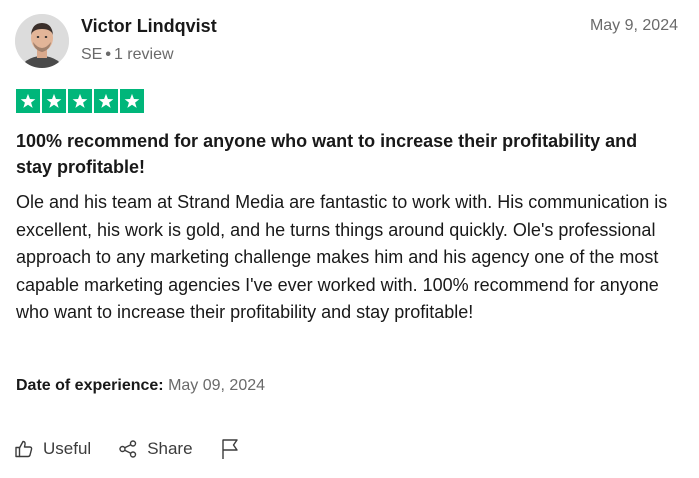  I want to click on experience-label: Date of experience:, so click(90, 385).